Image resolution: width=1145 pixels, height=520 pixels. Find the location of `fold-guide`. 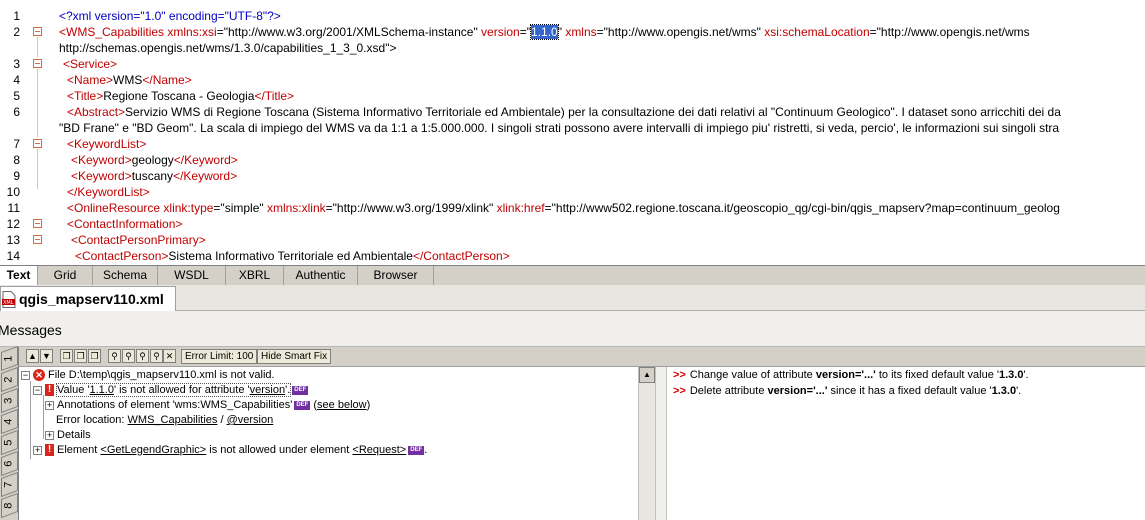

fold-guide is located at coordinates (37, 169).